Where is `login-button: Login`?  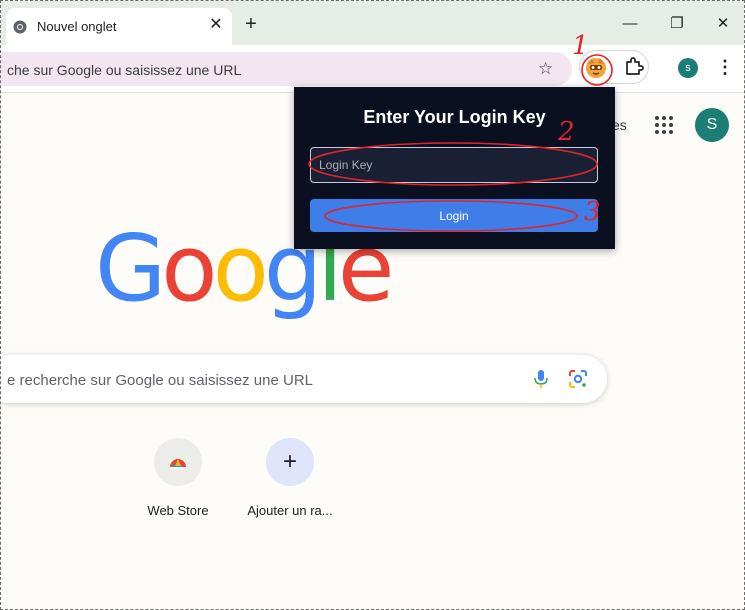 login-button: Login is located at coordinates (454, 215).